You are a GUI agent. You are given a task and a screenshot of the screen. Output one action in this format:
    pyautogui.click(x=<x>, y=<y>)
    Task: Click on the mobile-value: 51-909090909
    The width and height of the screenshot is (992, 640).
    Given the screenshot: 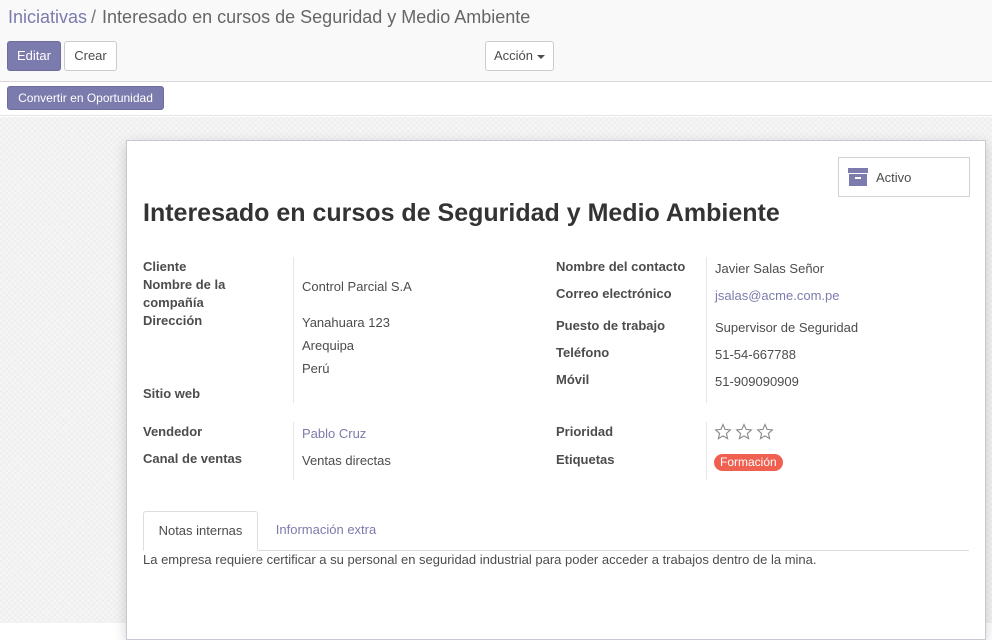 What is the action you would take?
    pyautogui.click(x=757, y=381)
    